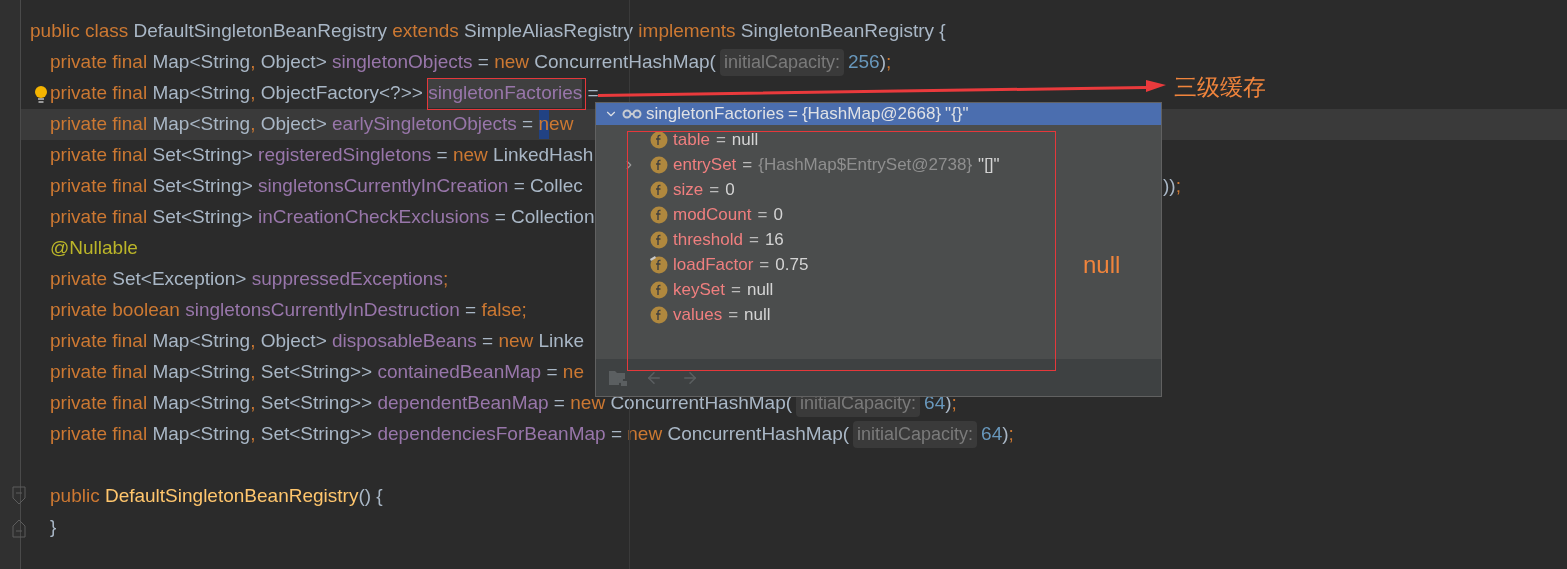 The width and height of the screenshot is (1567, 569). Describe the element at coordinates (459, 372) in the screenshot. I see `code-token: containedBeanMap` at that location.